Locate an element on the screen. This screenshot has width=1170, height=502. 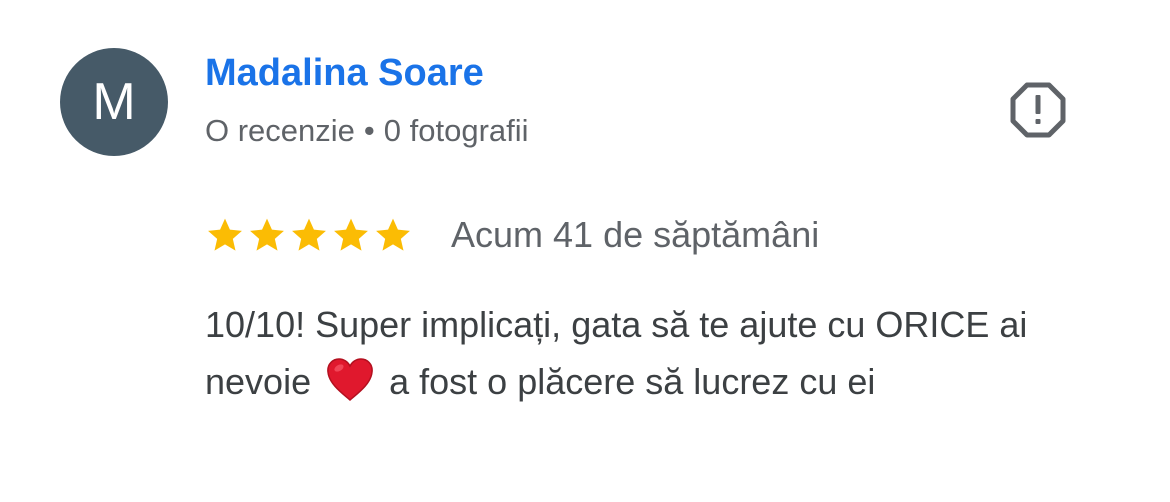
avatar-letter: M is located at coordinates (114, 102).